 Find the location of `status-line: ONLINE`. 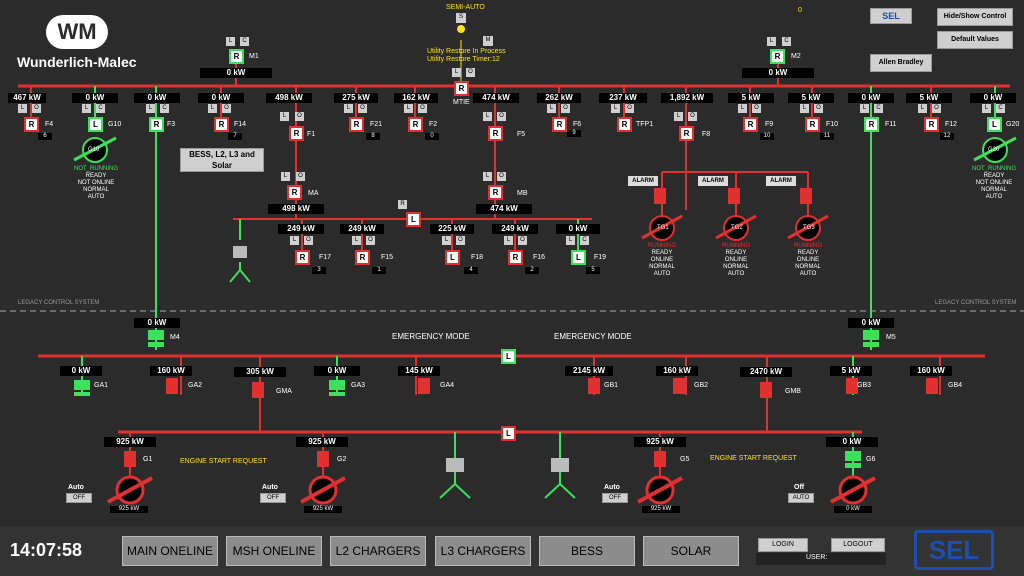

status-line: ONLINE is located at coordinates (736, 260).